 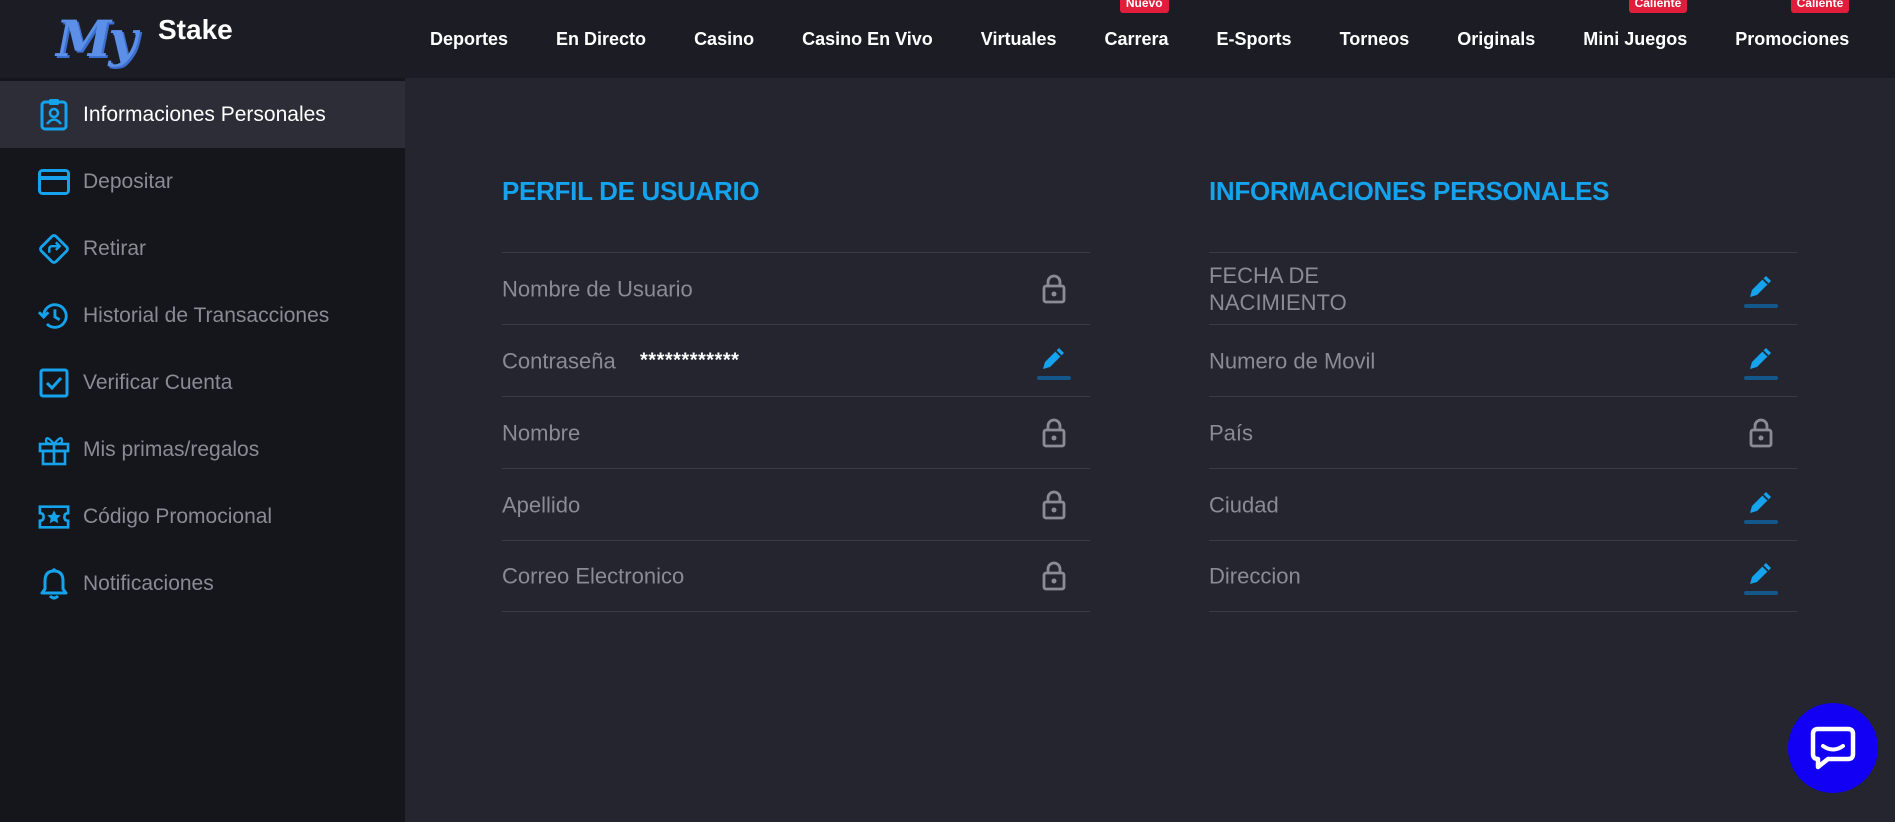 I want to click on logo-my: My, so click(x=96, y=38).